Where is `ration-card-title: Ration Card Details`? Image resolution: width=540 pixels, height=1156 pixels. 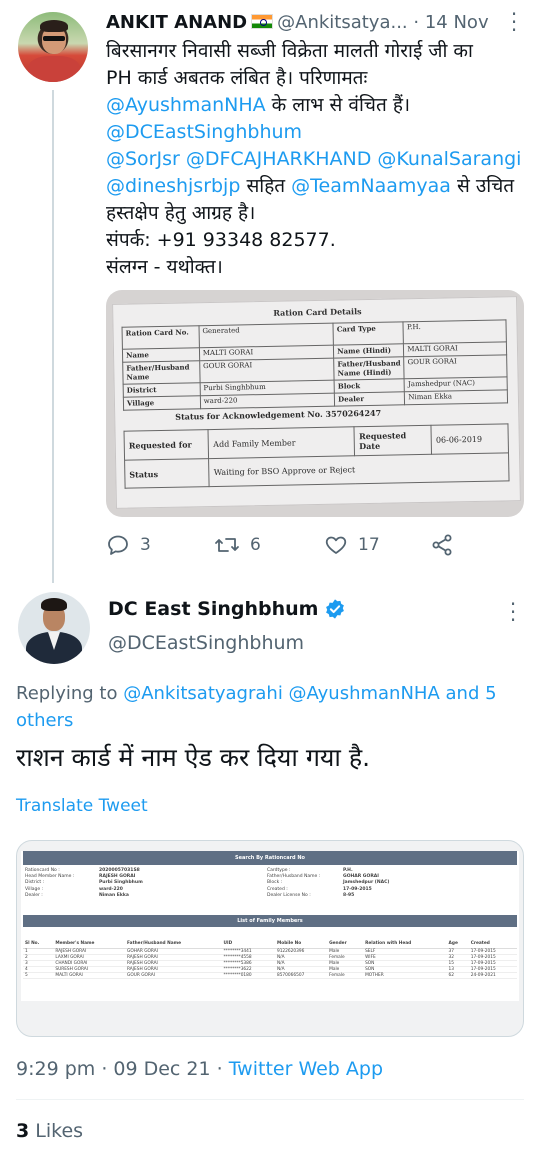 ration-card-title: Ration Card Details is located at coordinates (317, 312).